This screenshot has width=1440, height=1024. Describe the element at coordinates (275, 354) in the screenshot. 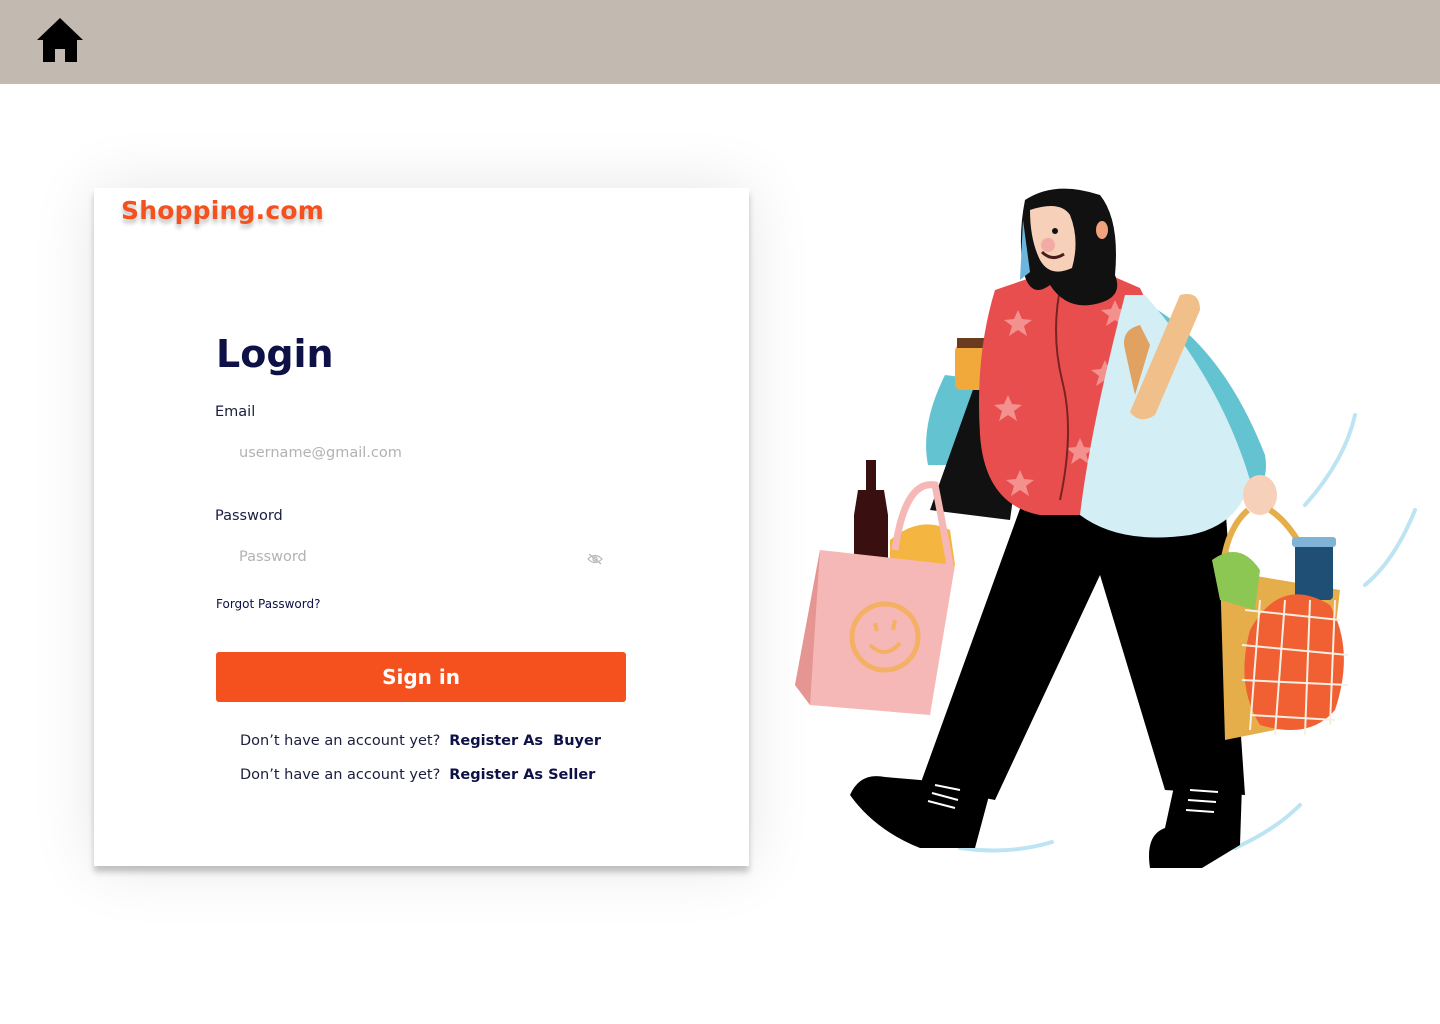

I see `login-title: Login` at that location.